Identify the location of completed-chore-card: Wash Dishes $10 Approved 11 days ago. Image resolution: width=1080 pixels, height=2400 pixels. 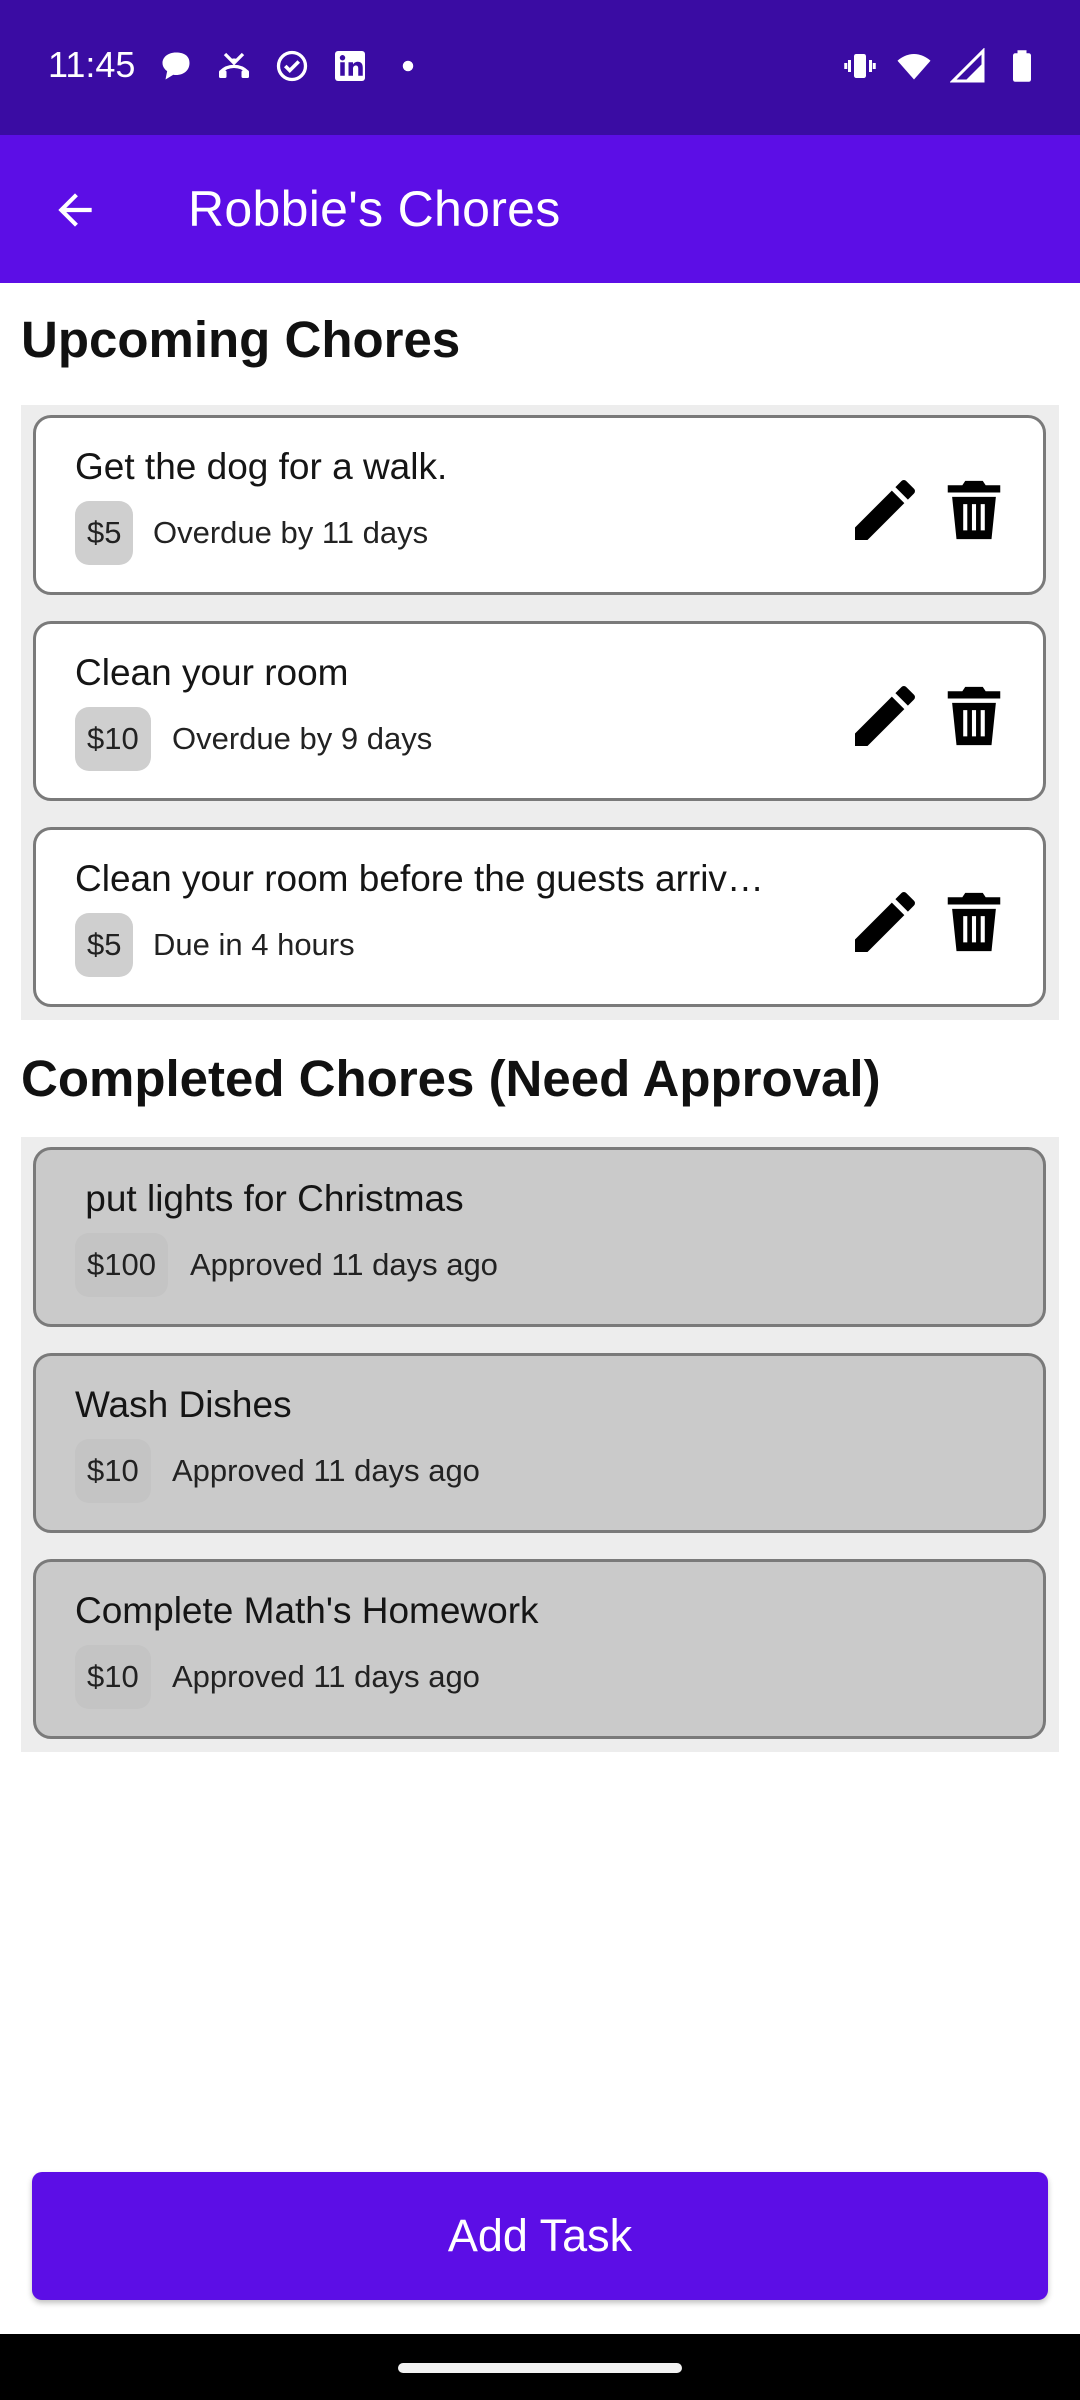
(539, 1443).